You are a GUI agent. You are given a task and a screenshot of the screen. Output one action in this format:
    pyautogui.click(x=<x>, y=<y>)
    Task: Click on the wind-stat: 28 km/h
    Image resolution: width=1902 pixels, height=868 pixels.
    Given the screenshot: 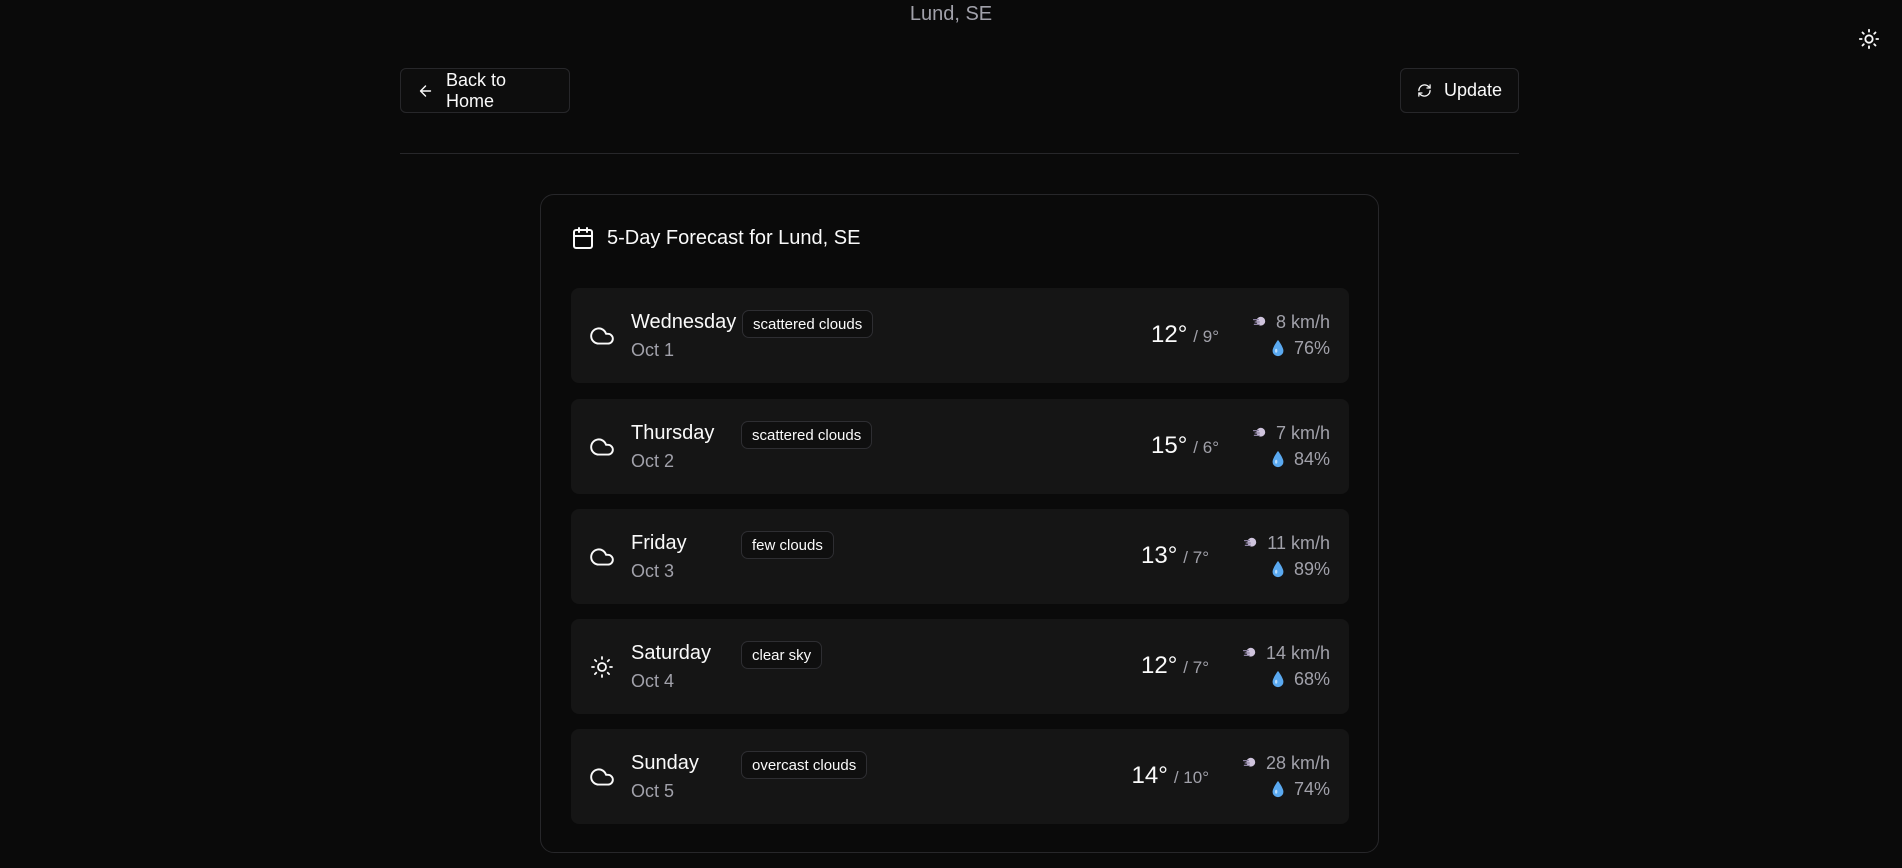 What is the action you would take?
    pyautogui.click(x=1286, y=763)
    